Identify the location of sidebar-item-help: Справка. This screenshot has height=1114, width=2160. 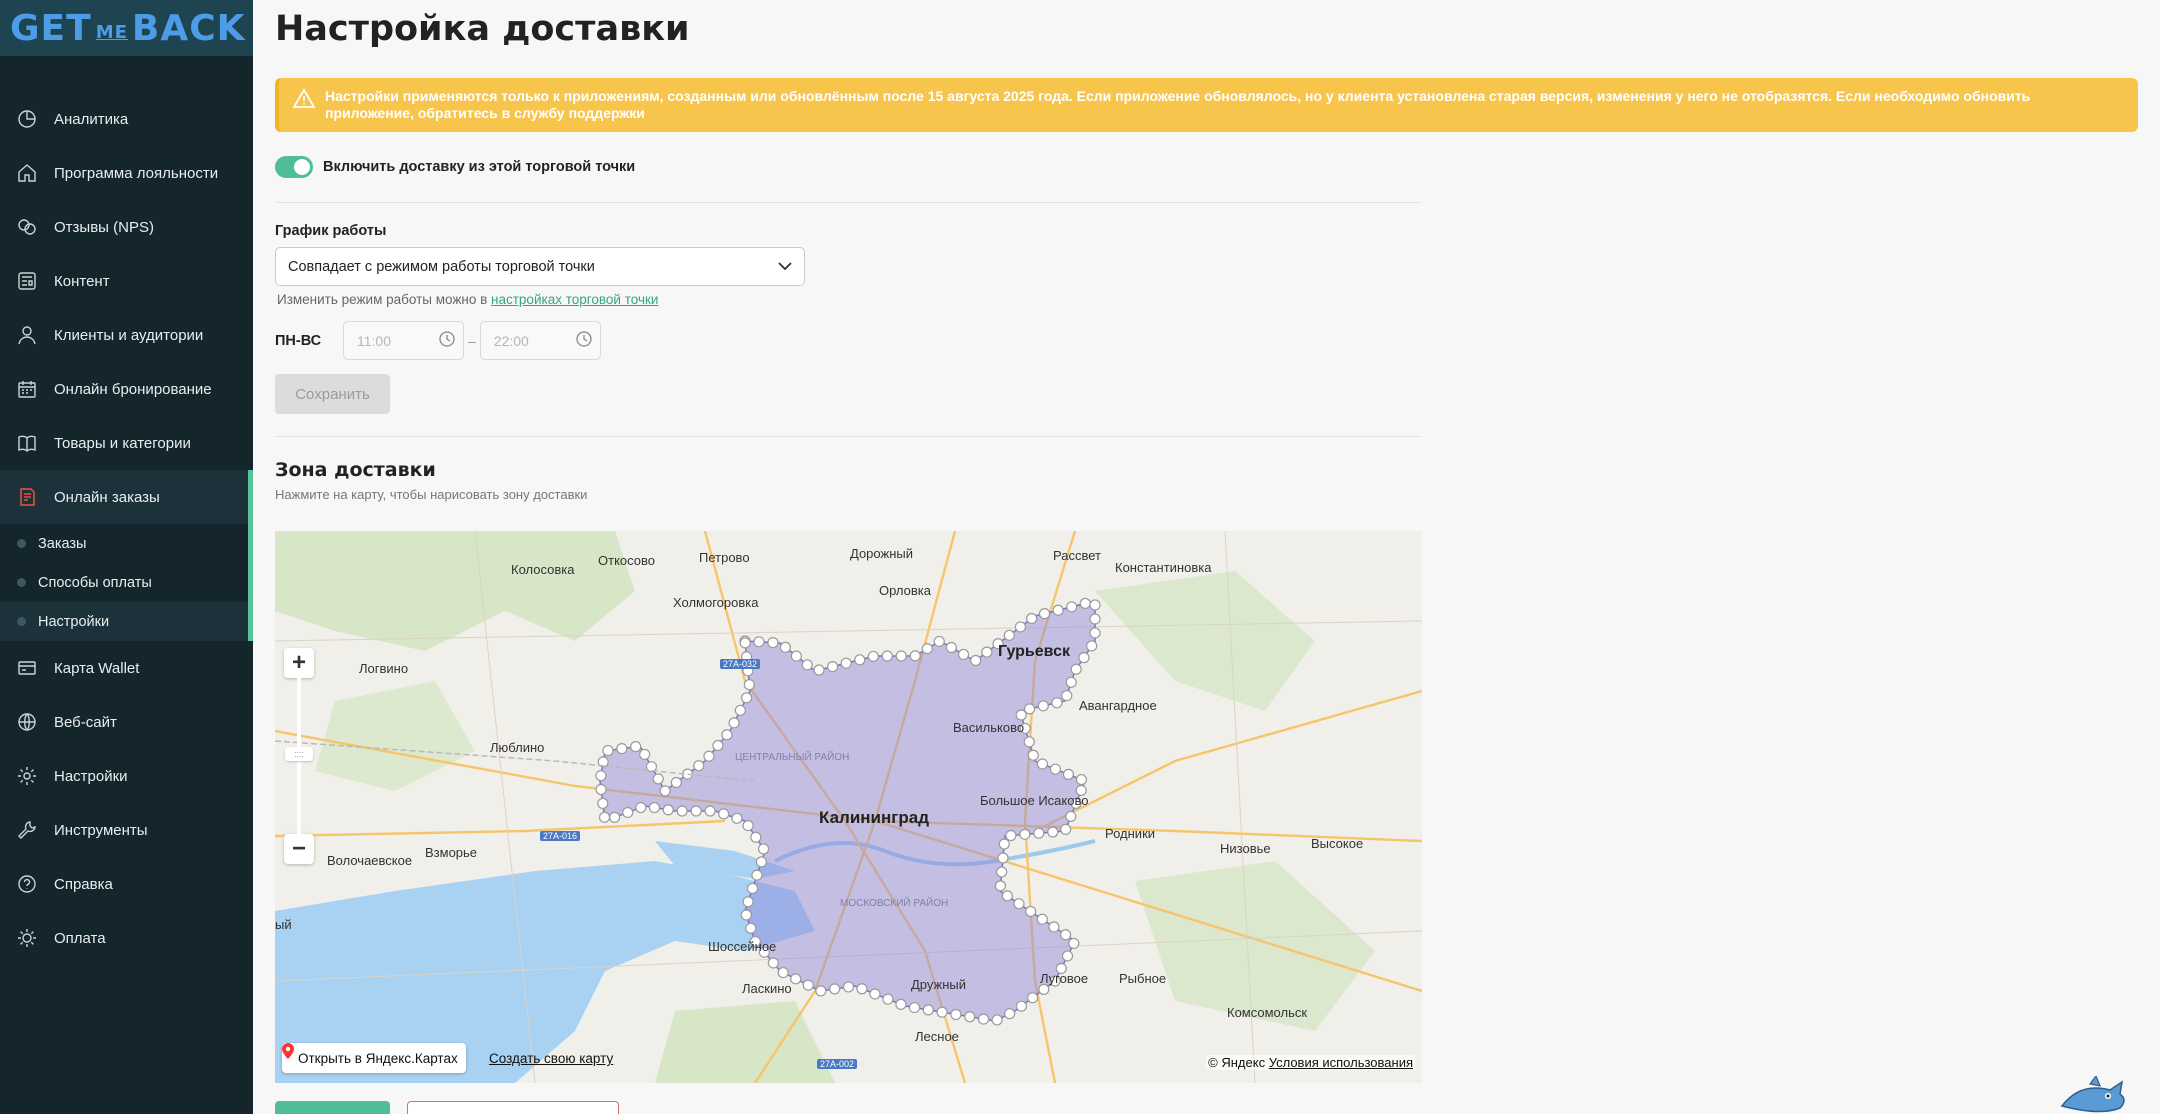
(126, 884).